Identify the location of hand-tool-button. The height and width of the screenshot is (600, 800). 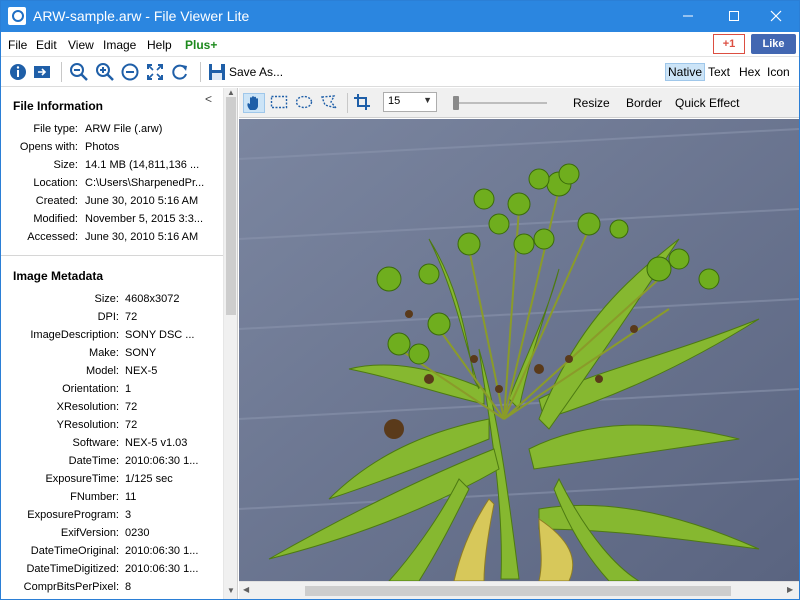
(254, 103).